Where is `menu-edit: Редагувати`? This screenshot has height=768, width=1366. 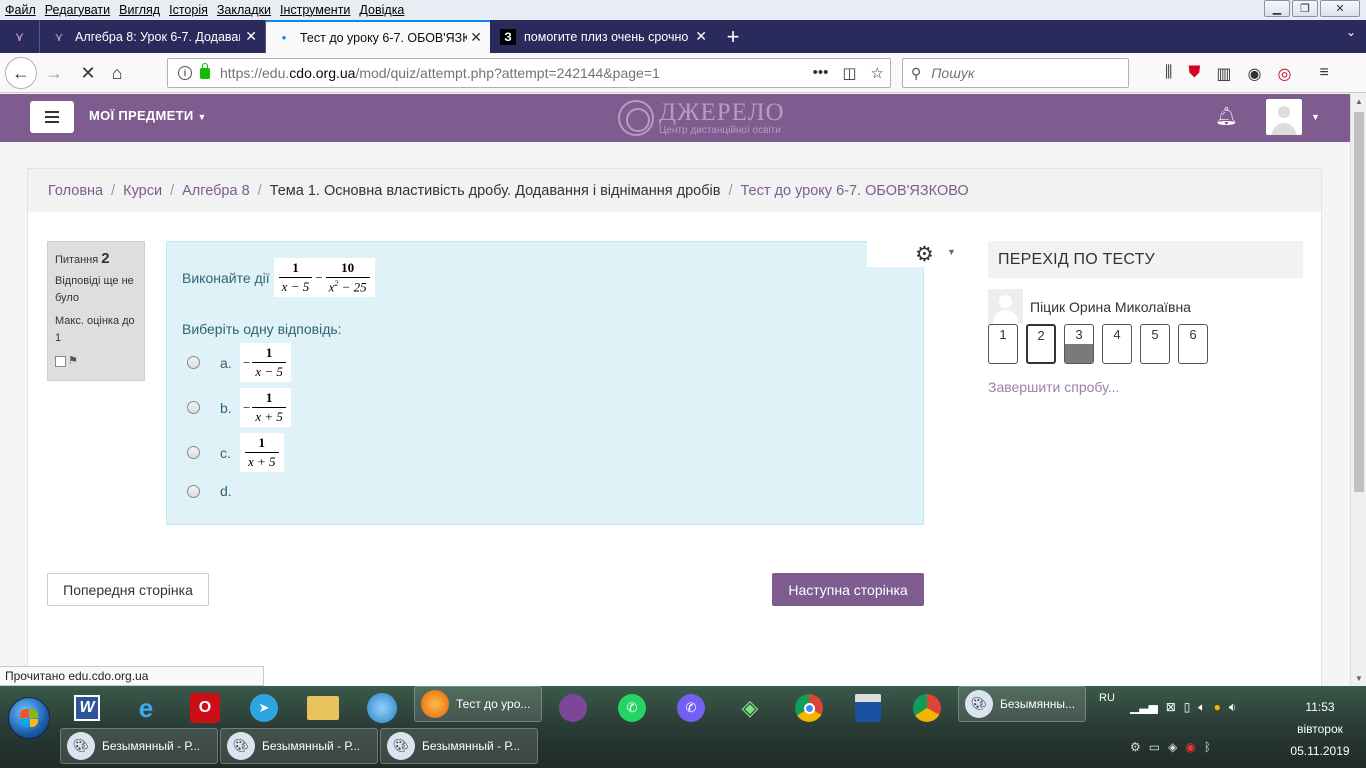 menu-edit: Редагувати is located at coordinates (77, 10).